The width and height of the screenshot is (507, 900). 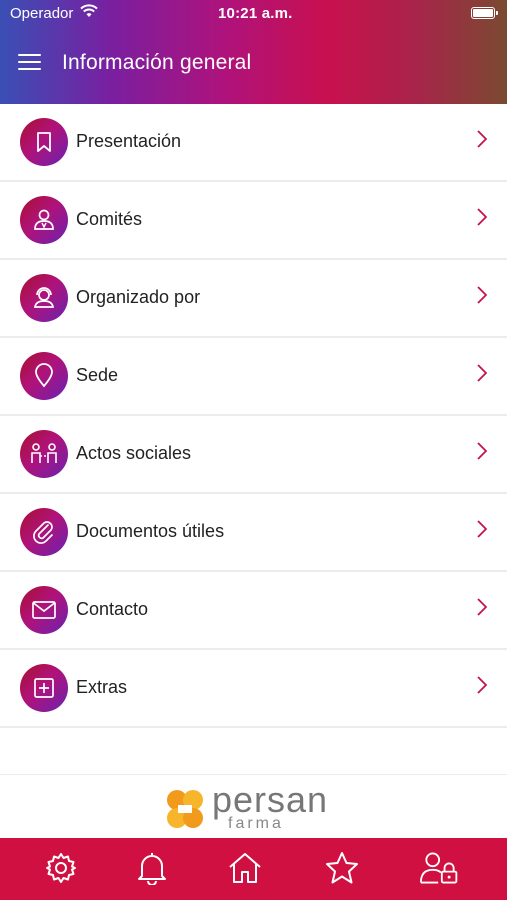 What do you see at coordinates (44, 376) in the screenshot?
I see `map-pin-icon` at bounding box center [44, 376].